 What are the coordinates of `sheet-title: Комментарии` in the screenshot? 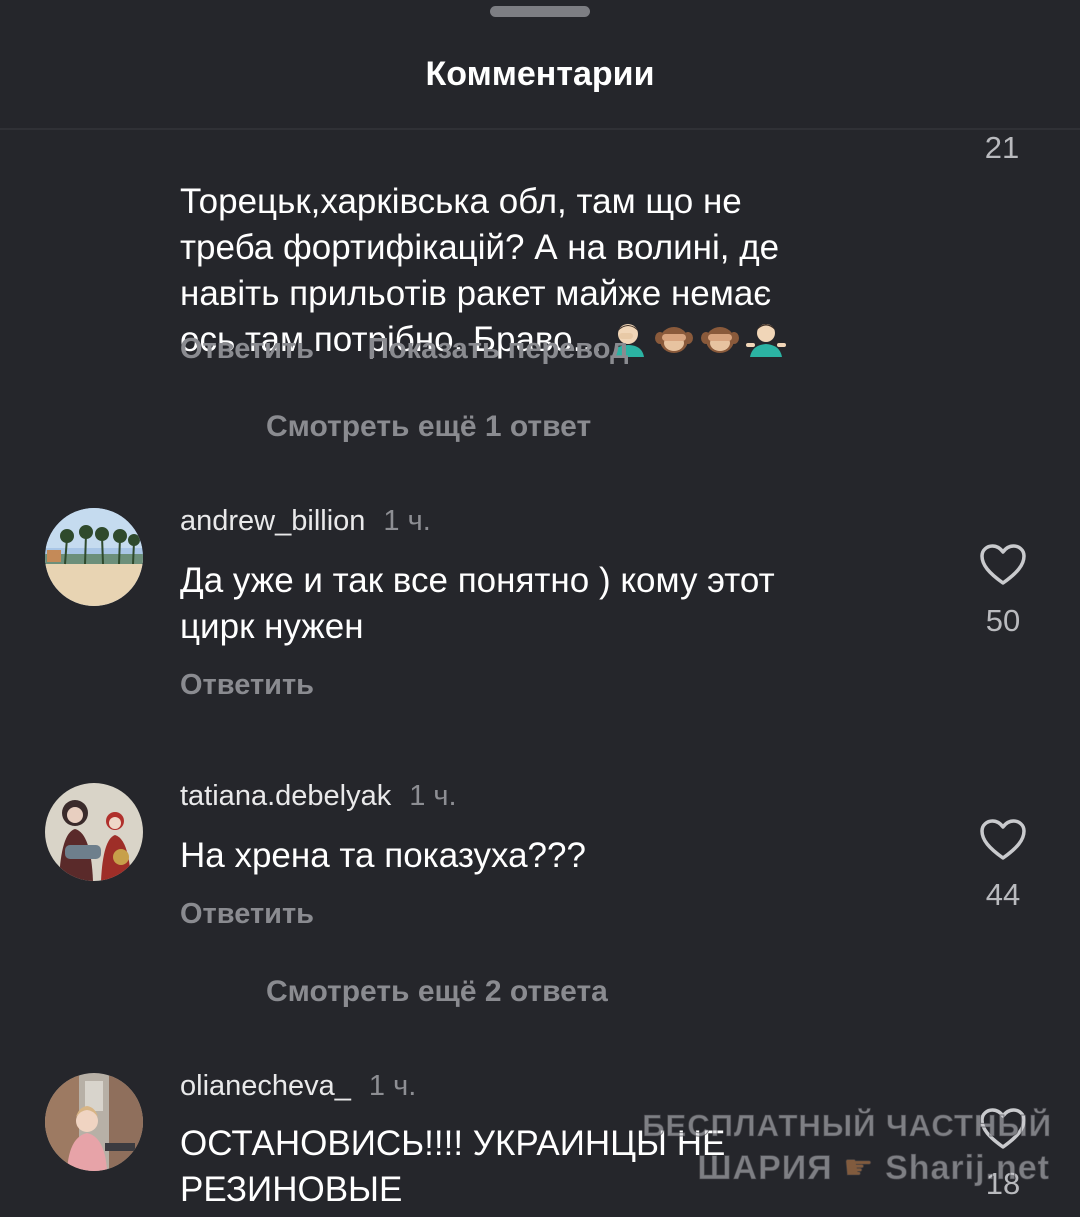 It's located at (540, 74).